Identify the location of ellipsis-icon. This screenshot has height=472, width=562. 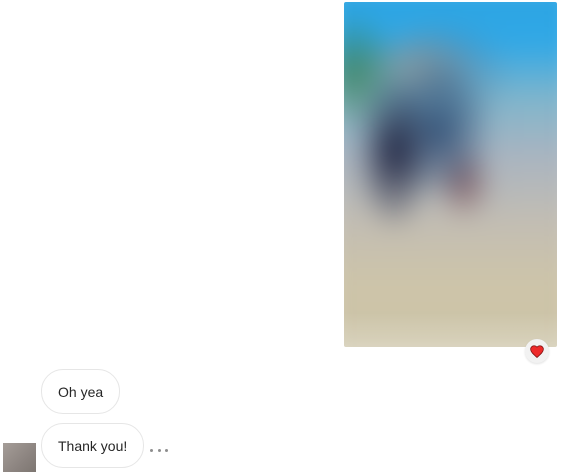
(159, 450).